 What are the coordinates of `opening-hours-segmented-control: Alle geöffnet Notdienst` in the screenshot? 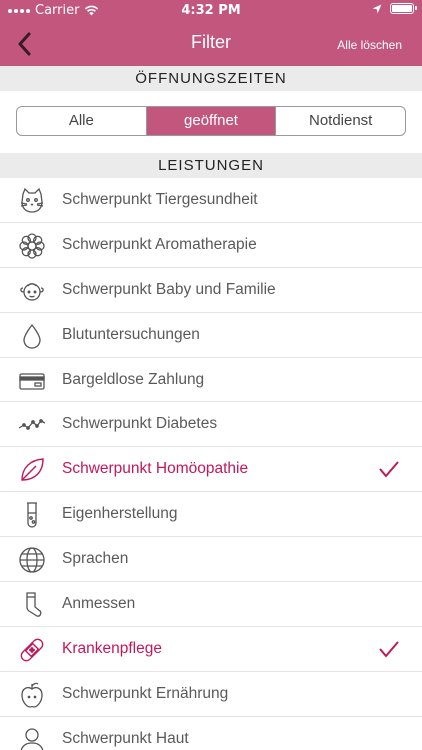 It's located at (211, 121).